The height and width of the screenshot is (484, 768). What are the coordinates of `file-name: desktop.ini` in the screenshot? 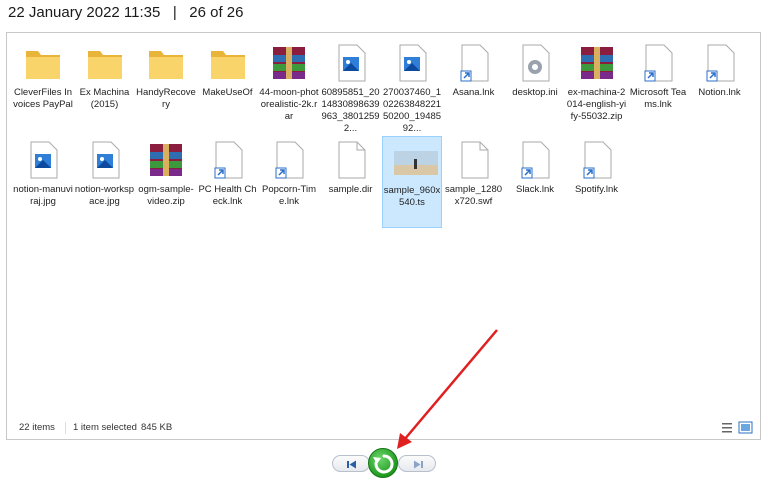 It's located at (535, 92).